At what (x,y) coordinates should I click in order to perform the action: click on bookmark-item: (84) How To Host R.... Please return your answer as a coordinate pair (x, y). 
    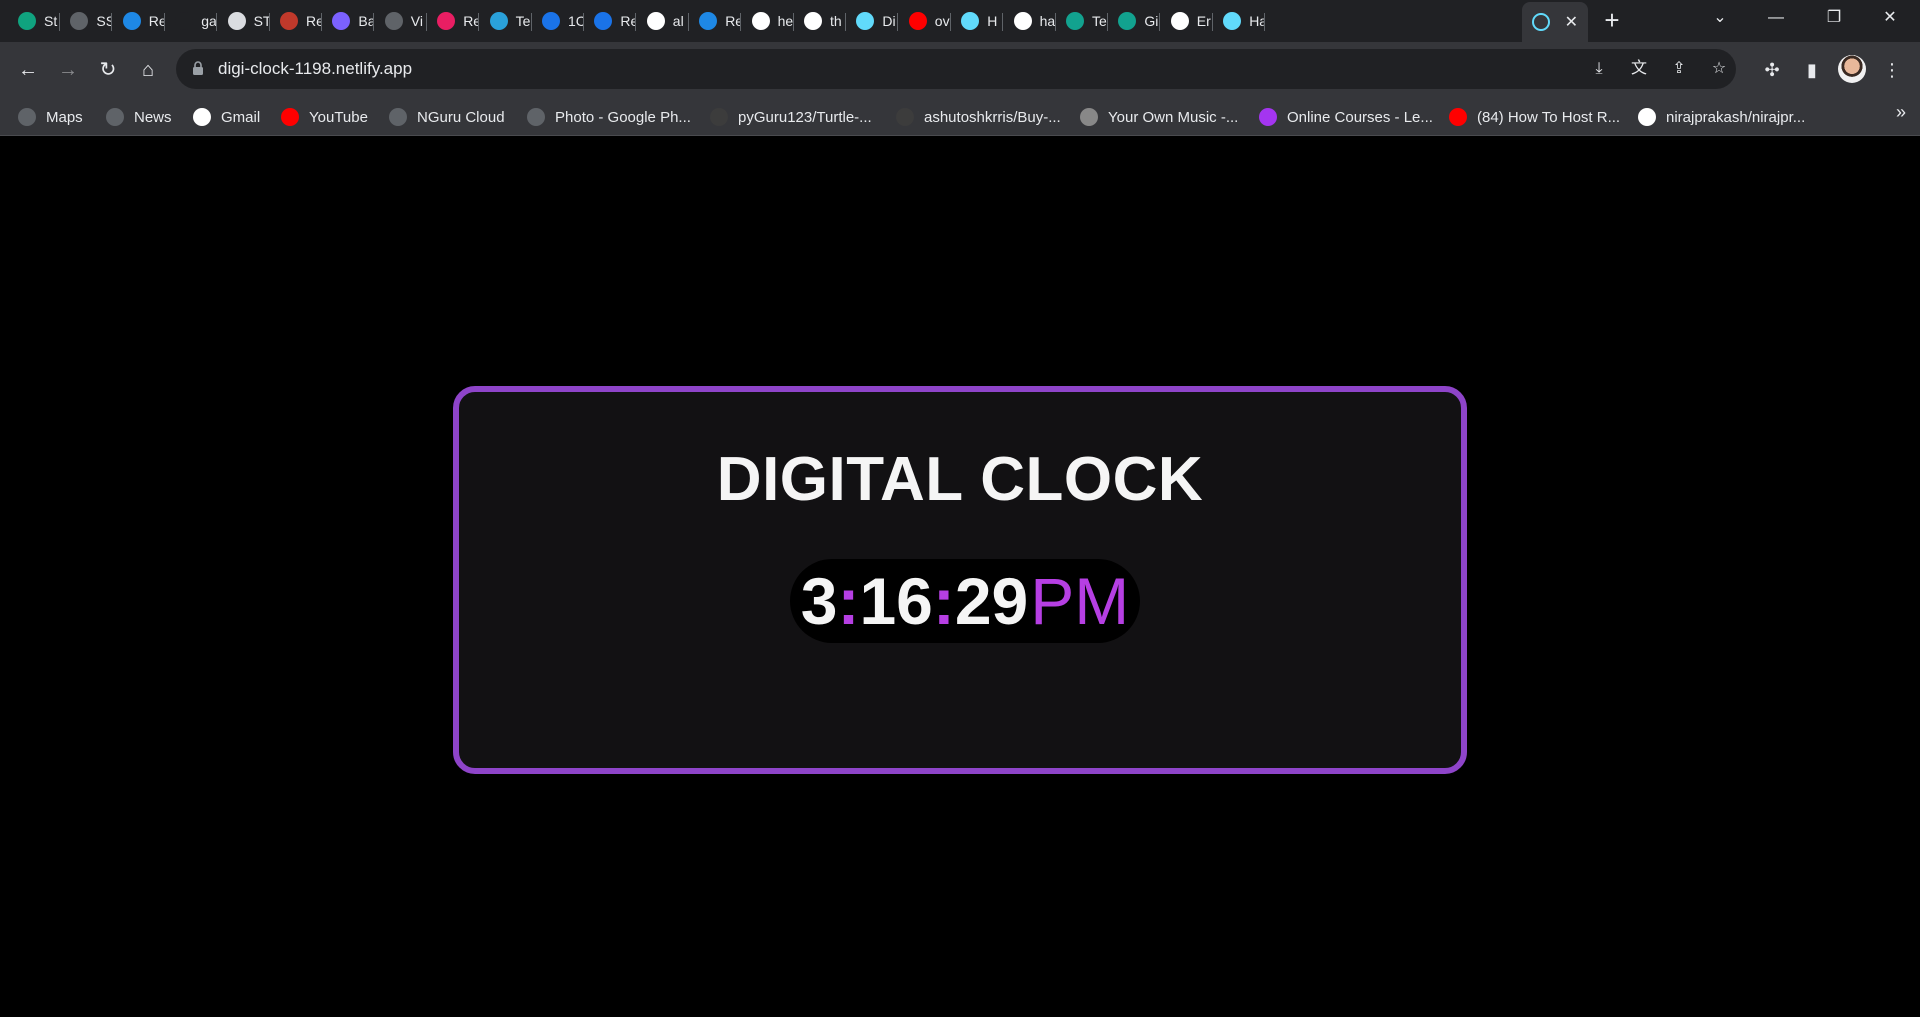
    Looking at the image, I should click on (1534, 117).